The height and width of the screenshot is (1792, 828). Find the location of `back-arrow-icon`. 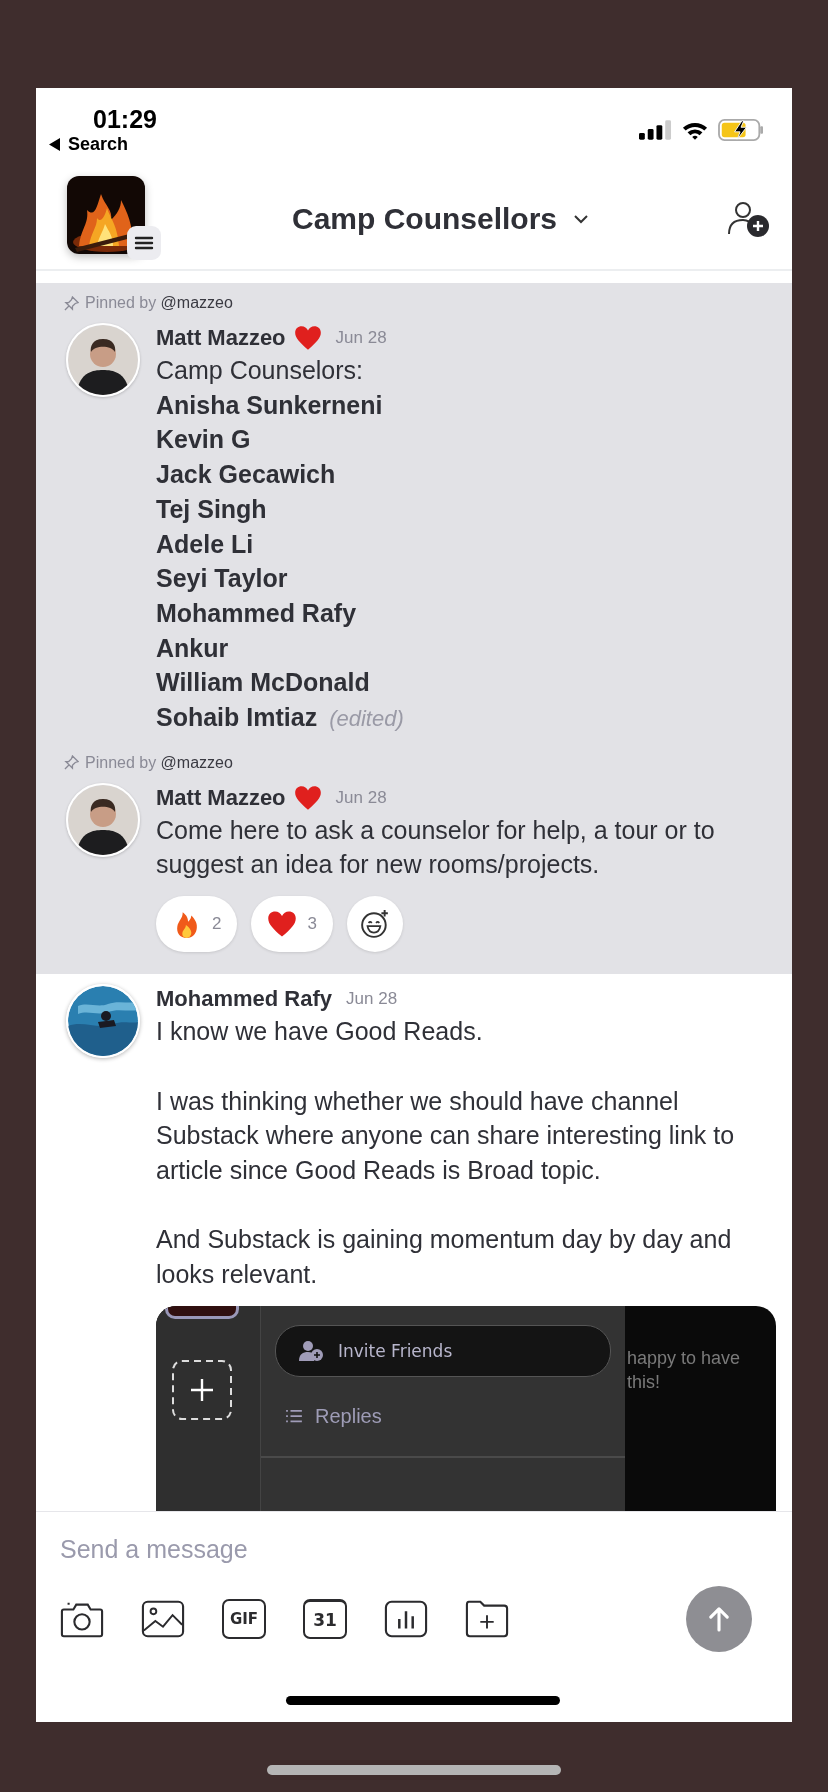

back-arrow-icon is located at coordinates (54, 144).